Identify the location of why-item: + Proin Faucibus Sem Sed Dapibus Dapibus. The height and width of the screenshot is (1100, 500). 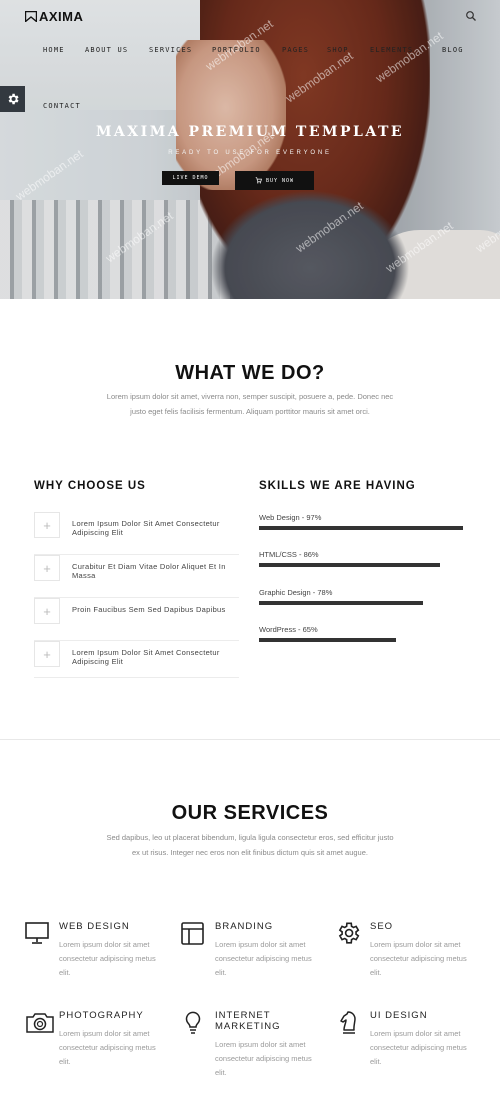
(136, 619).